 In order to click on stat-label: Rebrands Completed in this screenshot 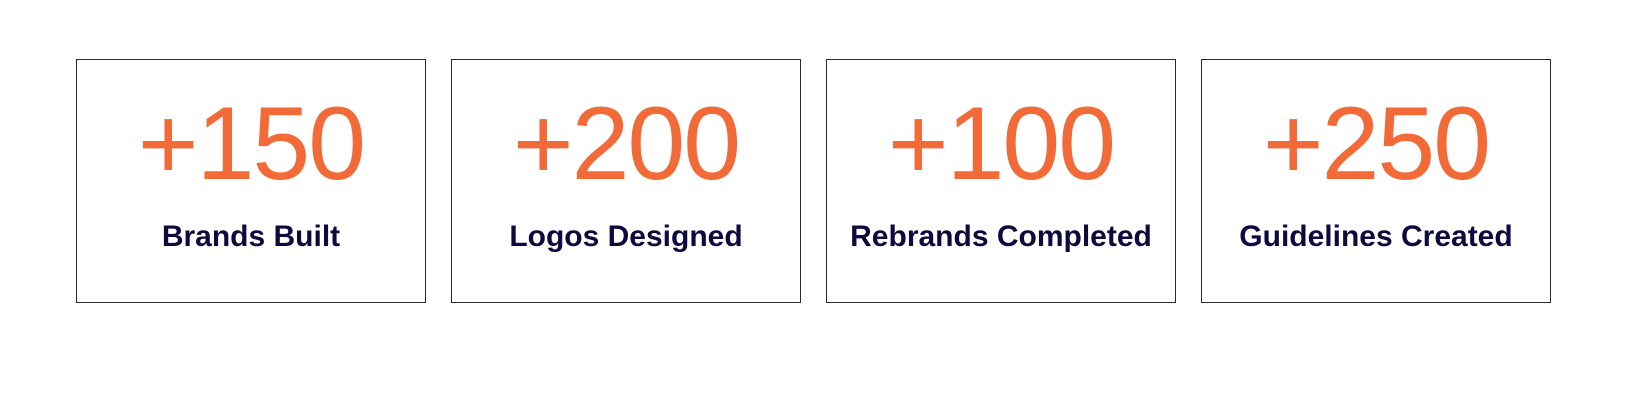, I will do `click(1001, 236)`.